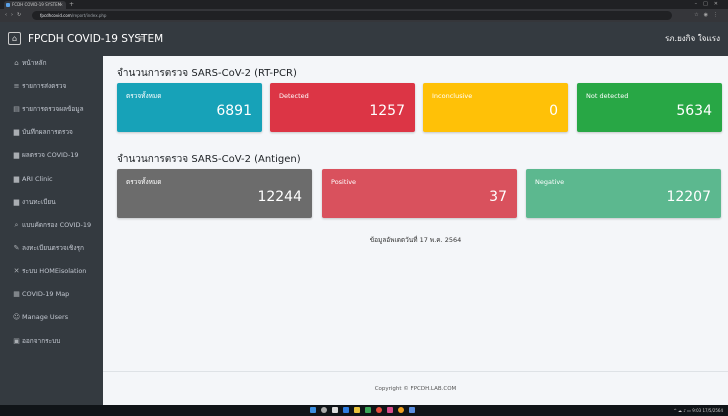 The height and width of the screenshot is (416, 728). I want to click on system-tray: ^ ☁ ♪ ▭ 9:03 17/5/2564, so click(698, 410).